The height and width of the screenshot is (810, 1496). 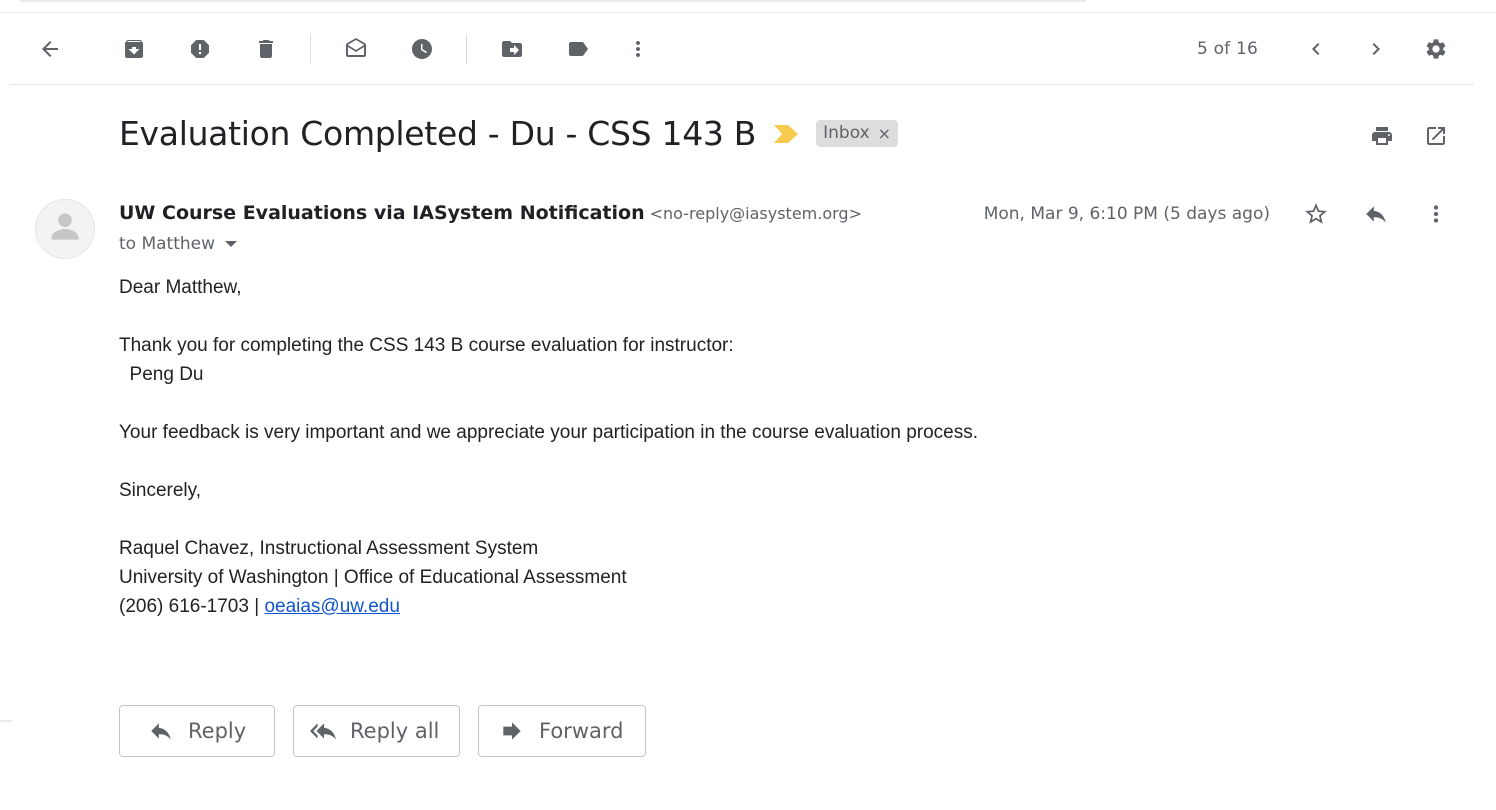 What do you see at coordinates (161, 374) in the screenshot?
I see `body-instructor-name: Peng Du` at bounding box center [161, 374].